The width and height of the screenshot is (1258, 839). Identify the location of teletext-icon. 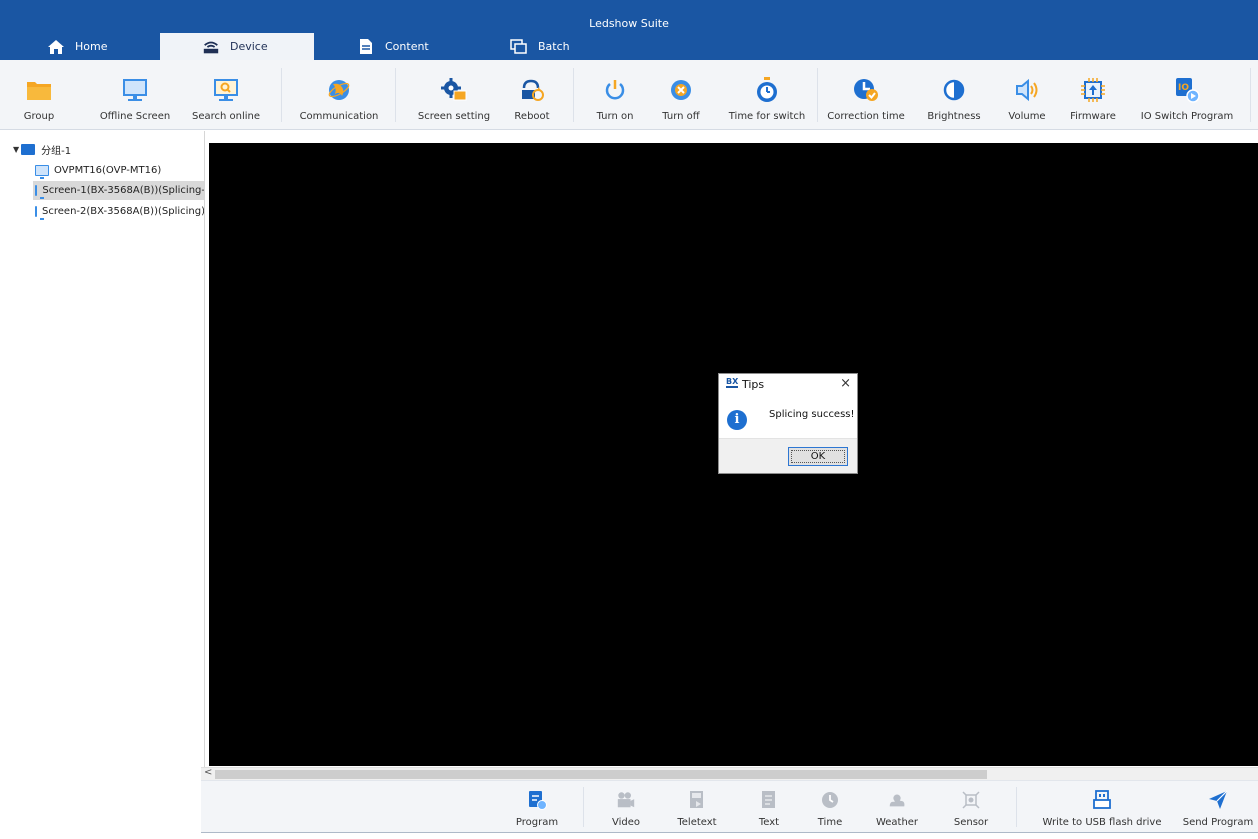
(697, 800).